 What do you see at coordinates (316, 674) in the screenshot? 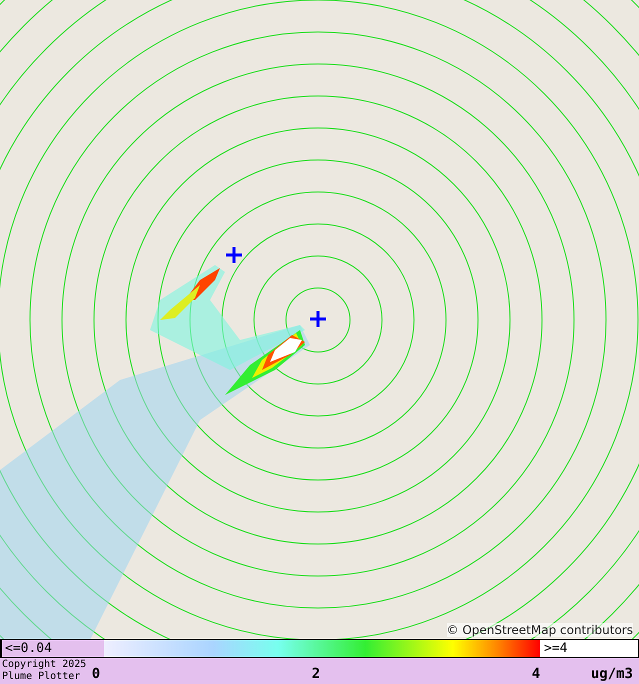
I see `scale-tick-label: 2` at bounding box center [316, 674].